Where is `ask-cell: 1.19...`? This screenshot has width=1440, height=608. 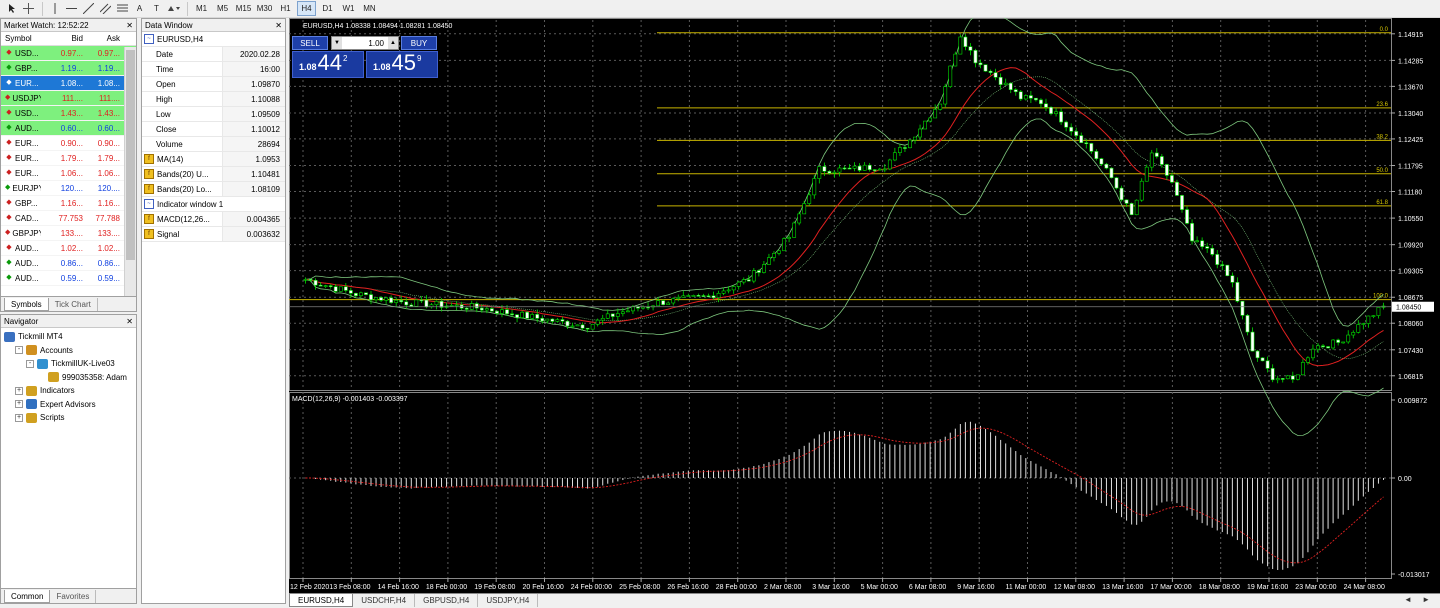
ask-cell: 1.19... is located at coordinates (108, 68).